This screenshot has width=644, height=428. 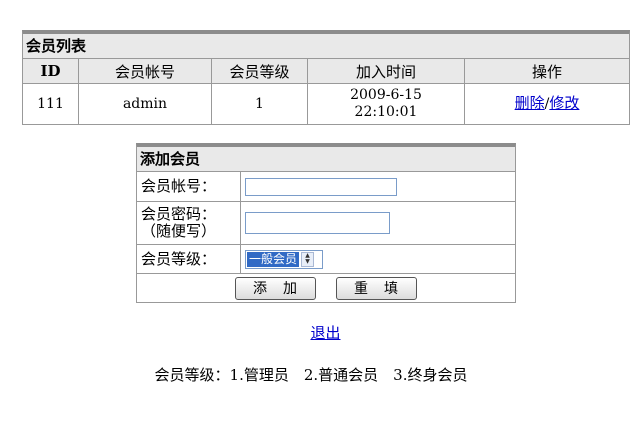 I want to click on level-select-value: 一般会员, so click(x=273, y=259).